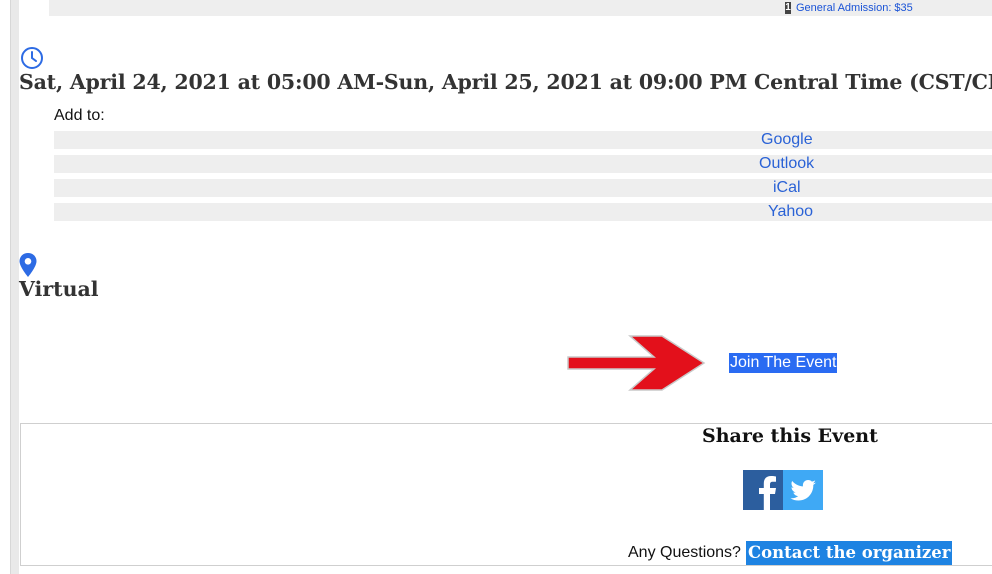  What do you see at coordinates (787, 140) in the screenshot?
I see `google-calendar-link: Google` at bounding box center [787, 140].